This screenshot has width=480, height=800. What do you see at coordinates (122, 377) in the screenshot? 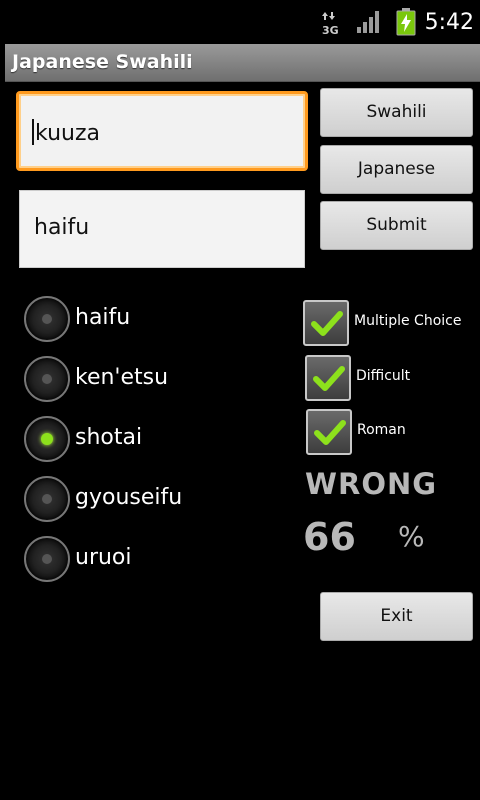
I see `choice-label: ken'etsu` at bounding box center [122, 377].